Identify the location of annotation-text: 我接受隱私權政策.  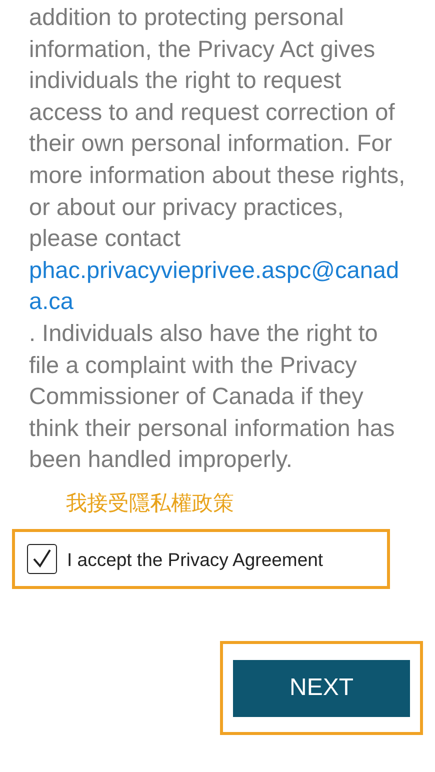
(150, 503).